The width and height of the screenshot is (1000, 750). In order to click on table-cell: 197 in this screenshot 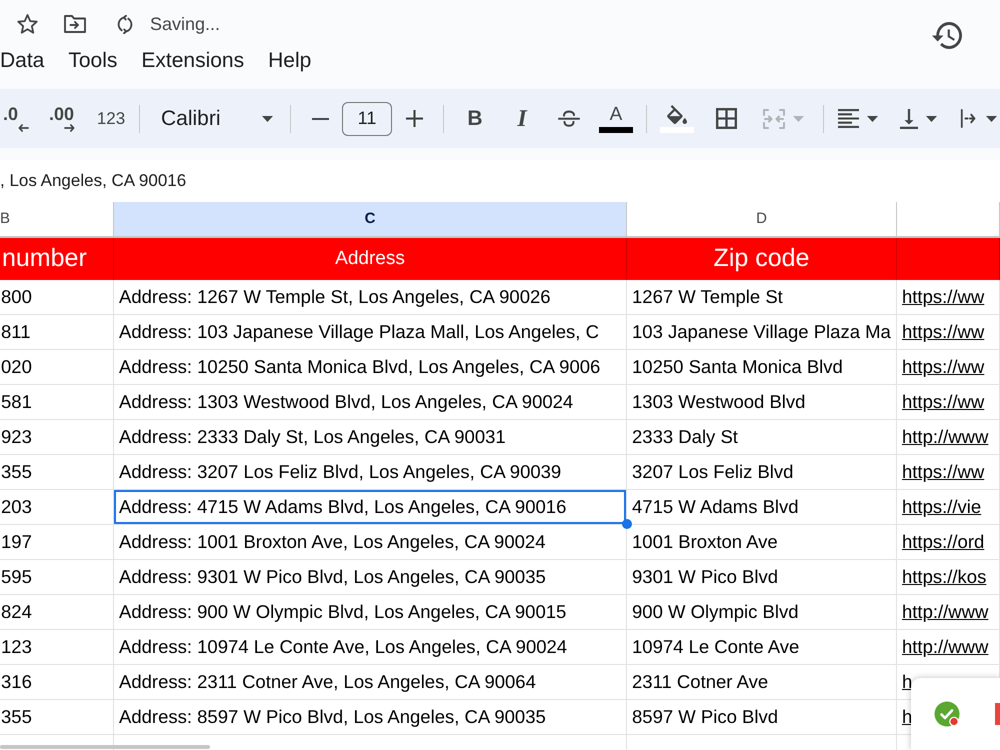, I will do `click(57, 542)`.